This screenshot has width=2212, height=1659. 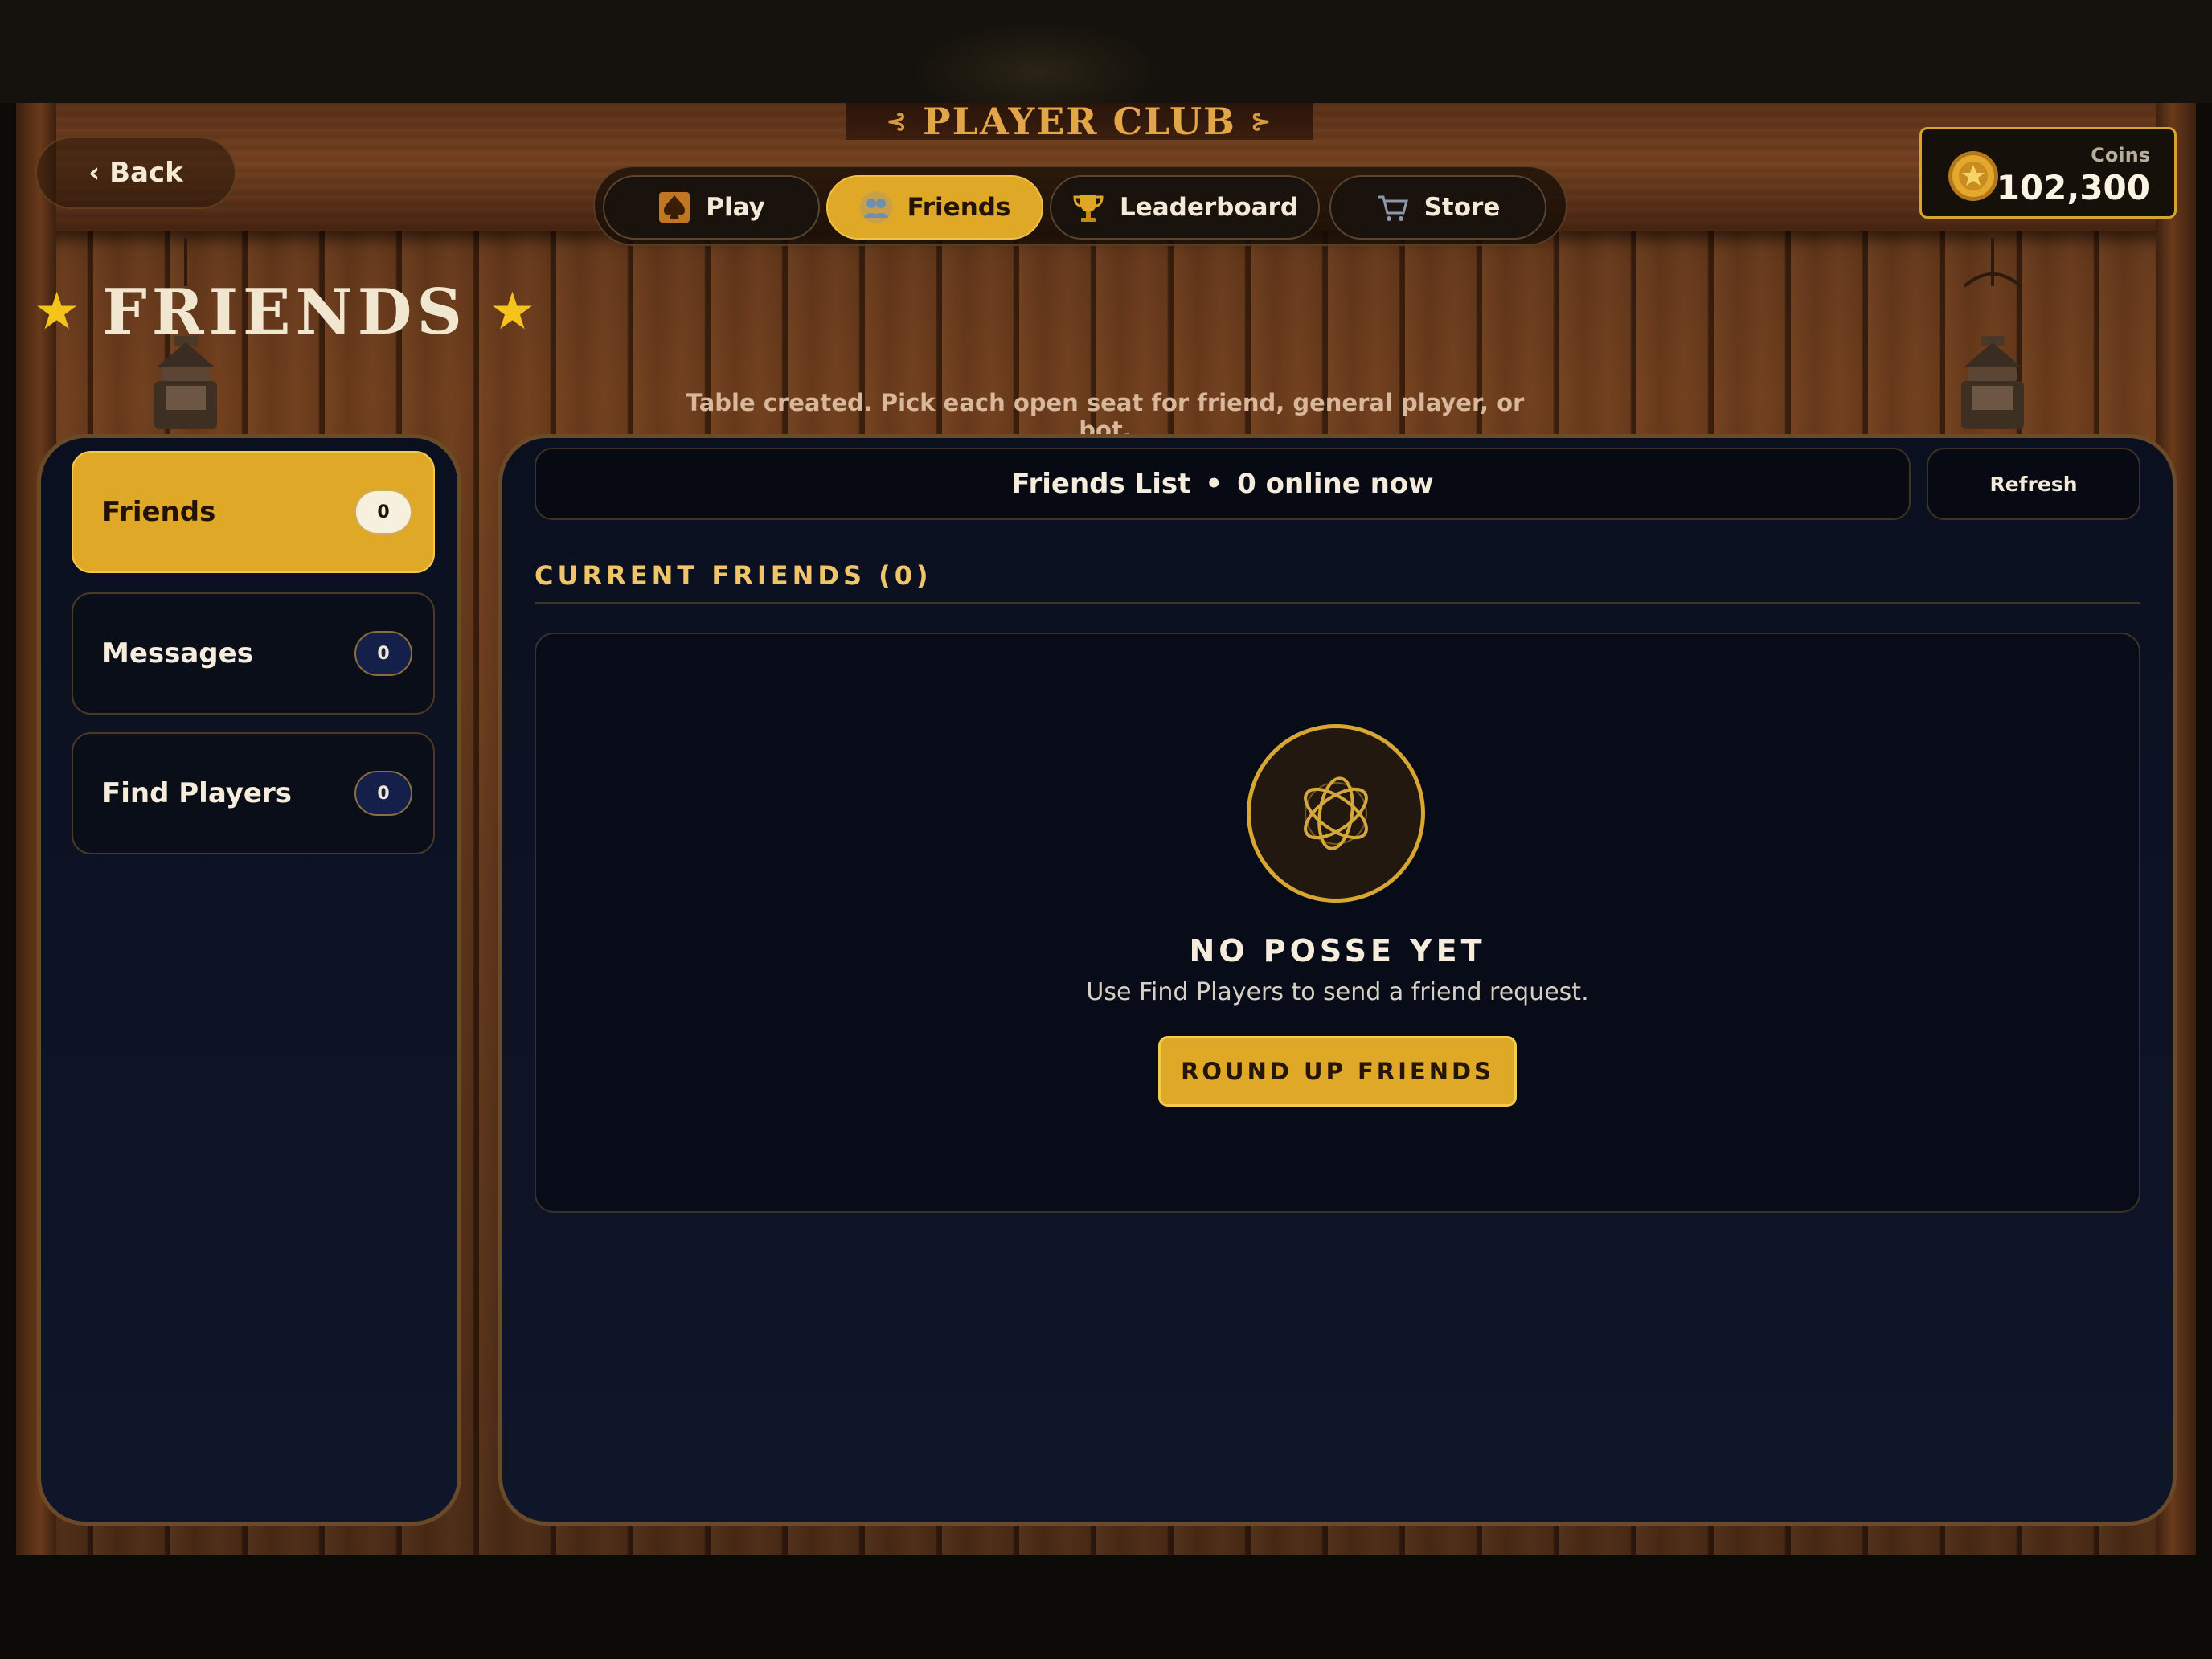 What do you see at coordinates (512, 312) in the screenshot?
I see `star-right-icon: ★` at bounding box center [512, 312].